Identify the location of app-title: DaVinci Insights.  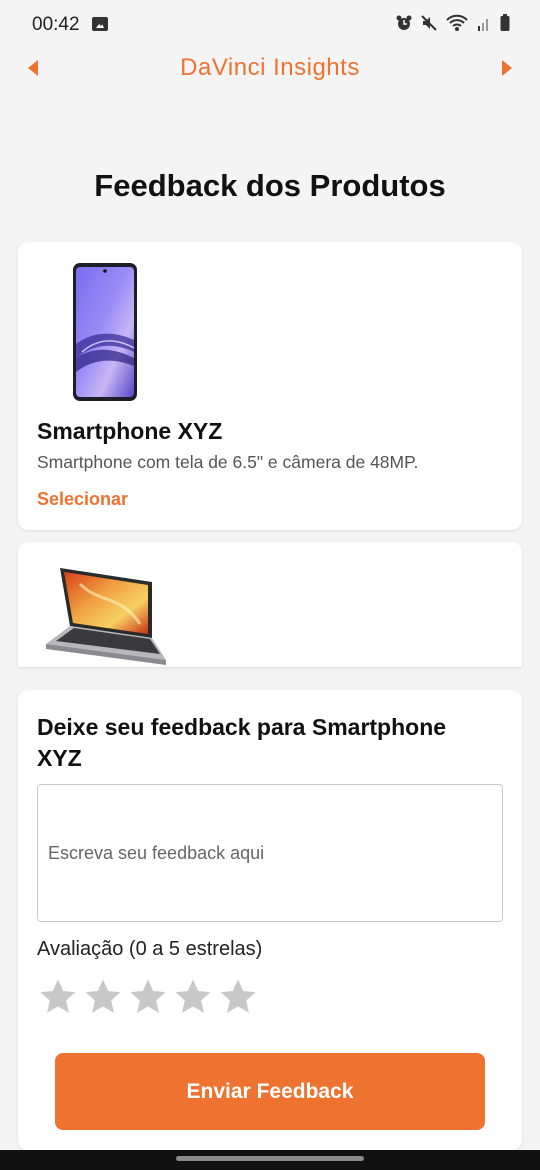
(270, 67).